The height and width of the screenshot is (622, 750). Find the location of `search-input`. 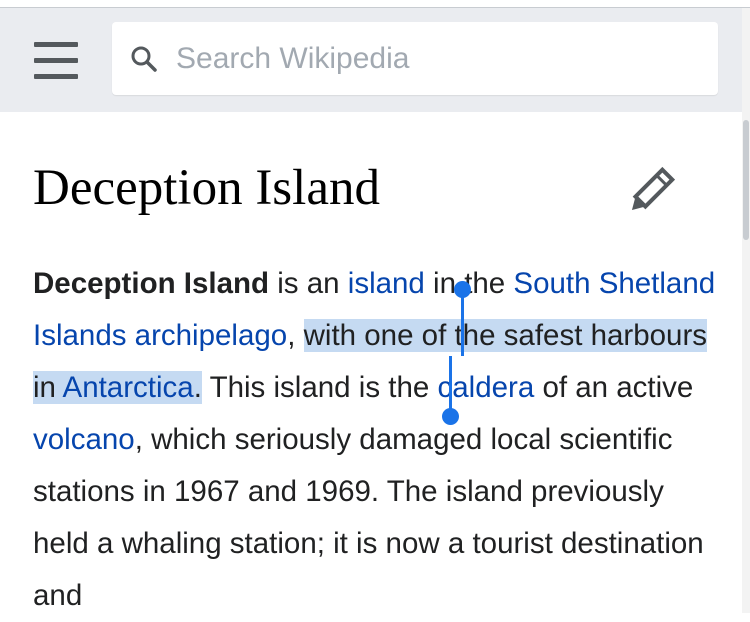

search-input is located at coordinates (436, 59).